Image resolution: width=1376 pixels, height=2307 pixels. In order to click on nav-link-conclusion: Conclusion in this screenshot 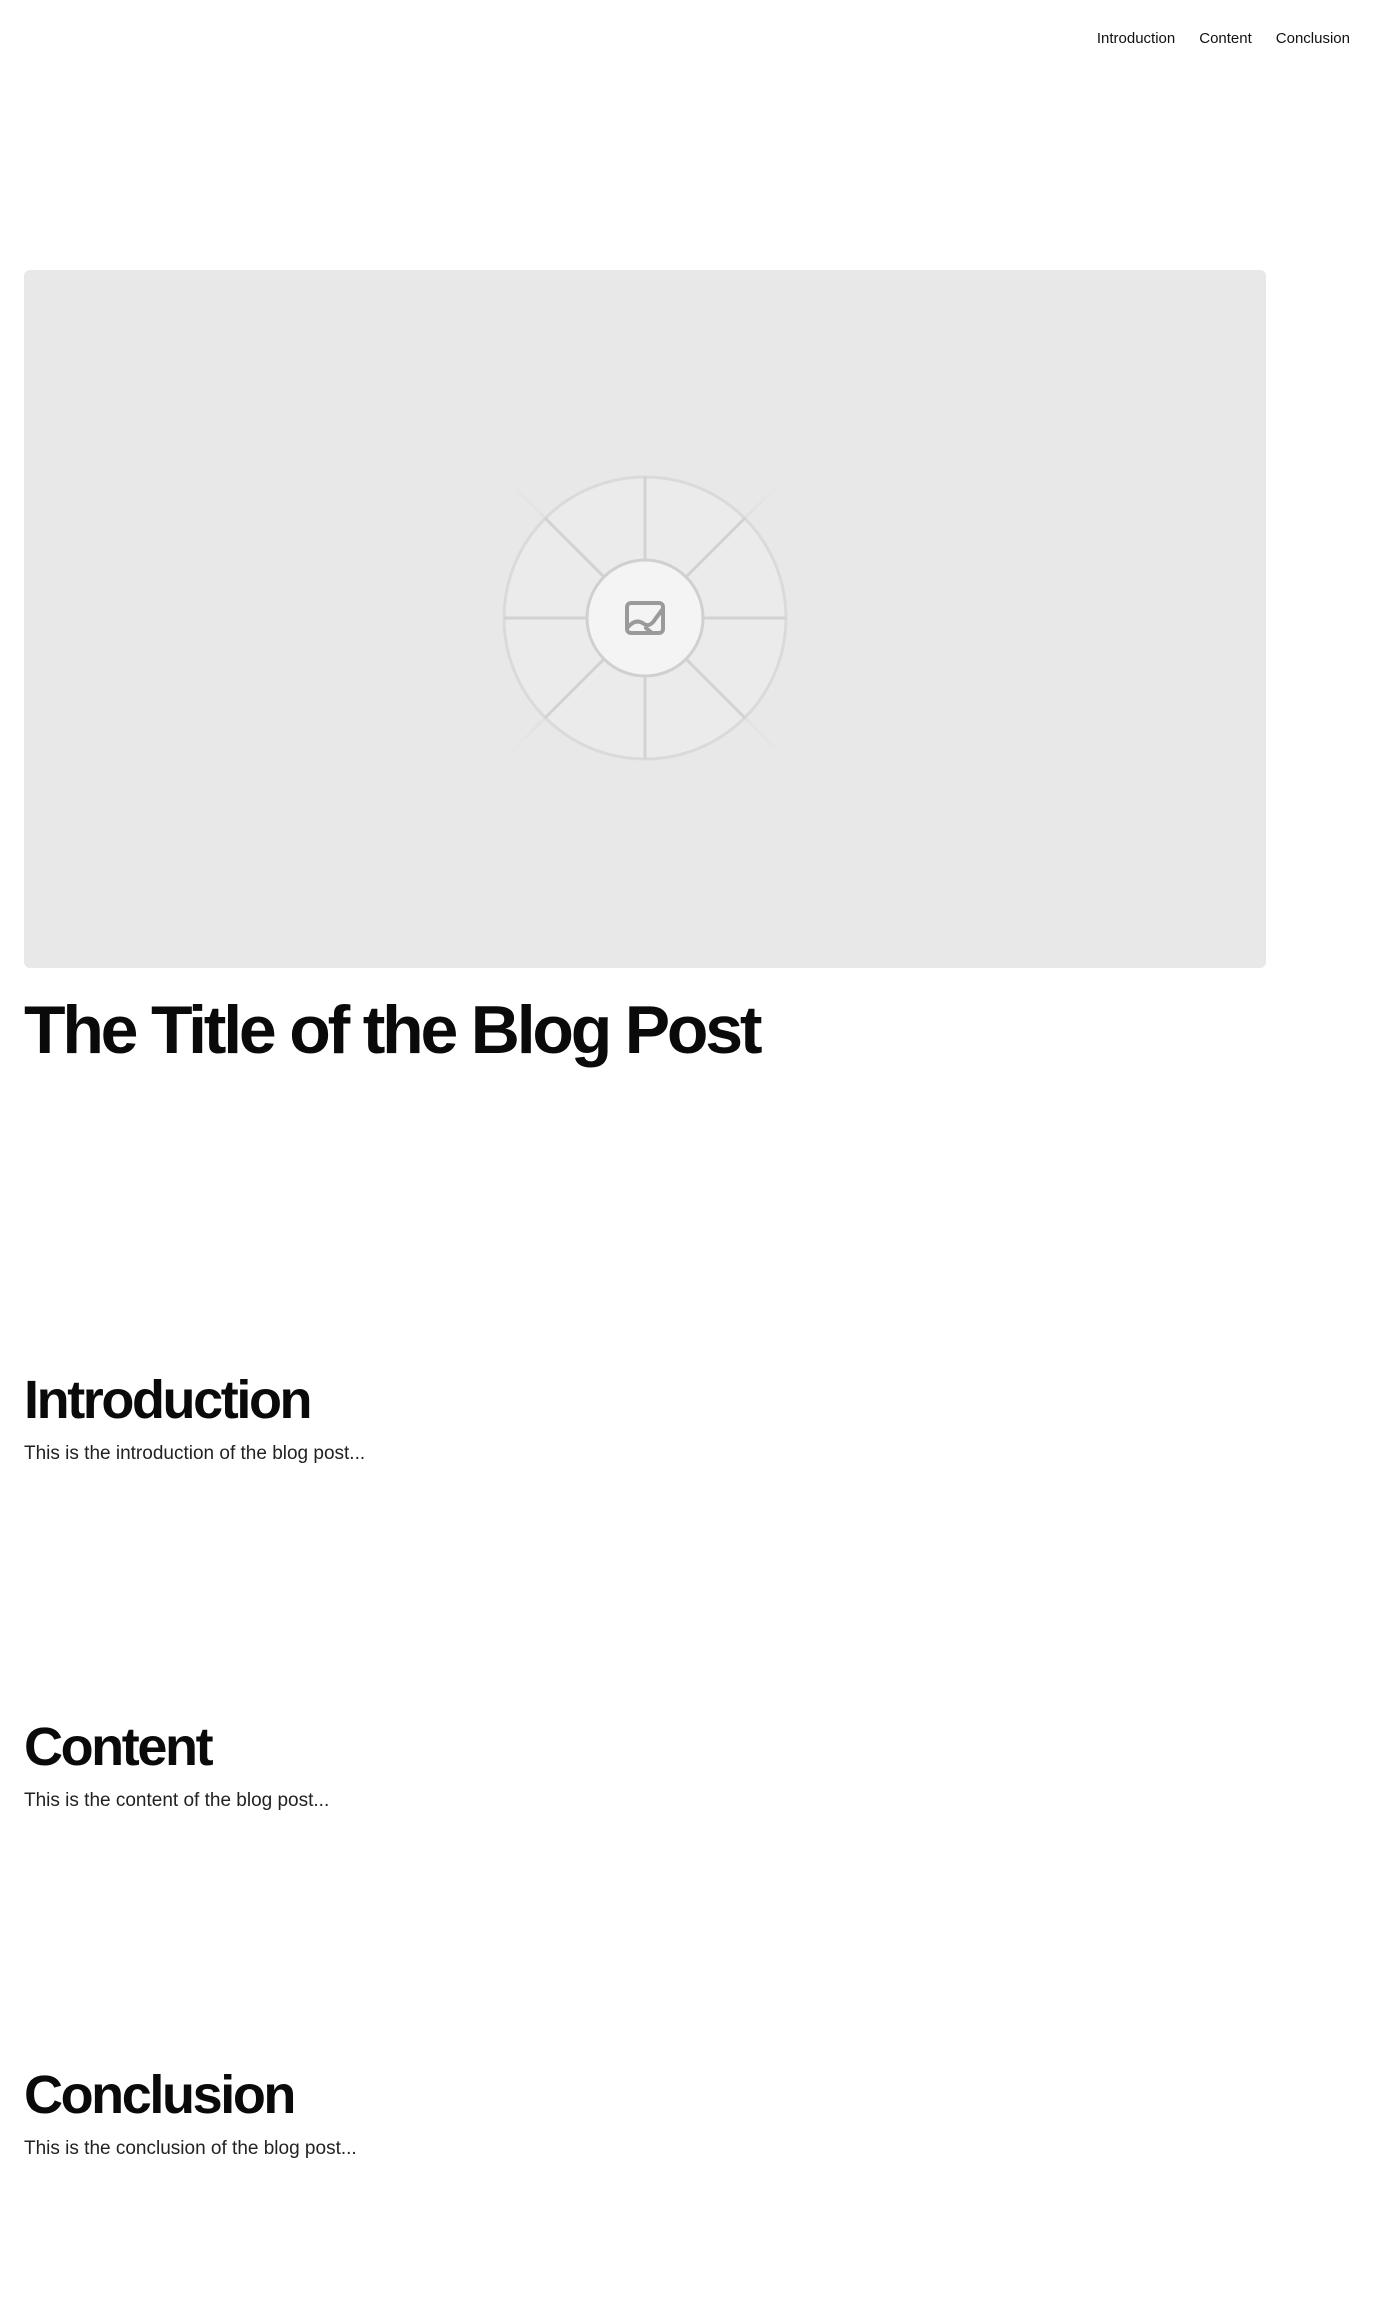, I will do `click(1313, 39)`.